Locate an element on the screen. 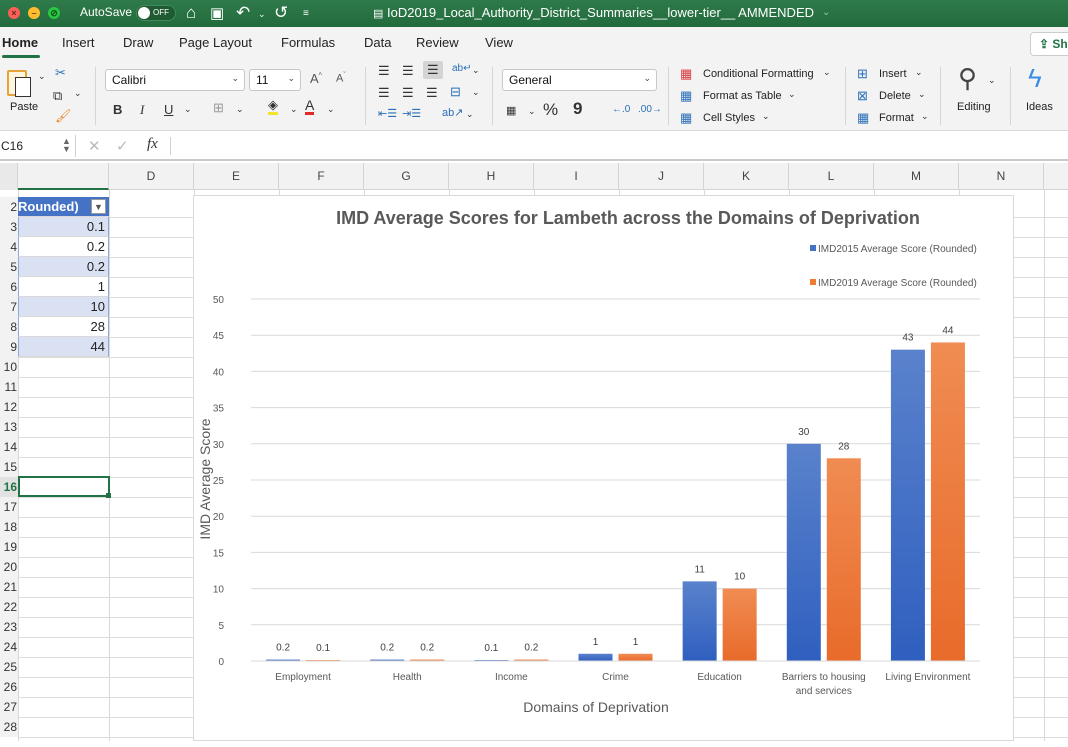 This screenshot has height=747, width=1068. undo-dropdown-icon: ⌄ is located at coordinates (262, 14).